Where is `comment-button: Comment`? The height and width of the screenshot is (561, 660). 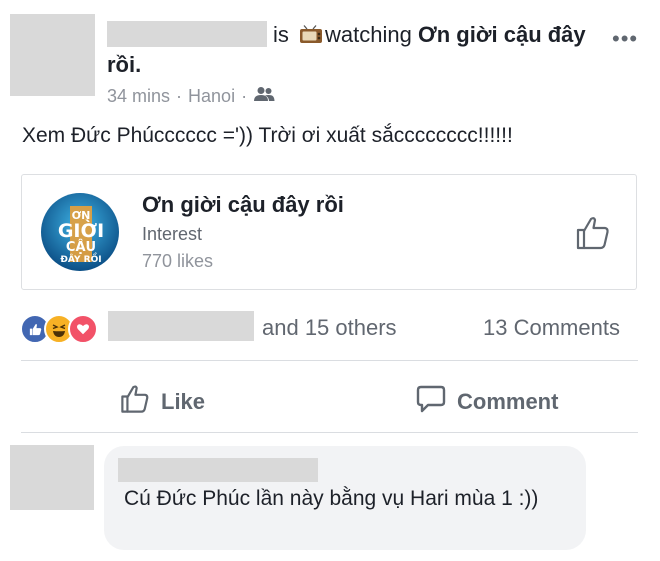
comment-button: Comment is located at coordinates (486, 402).